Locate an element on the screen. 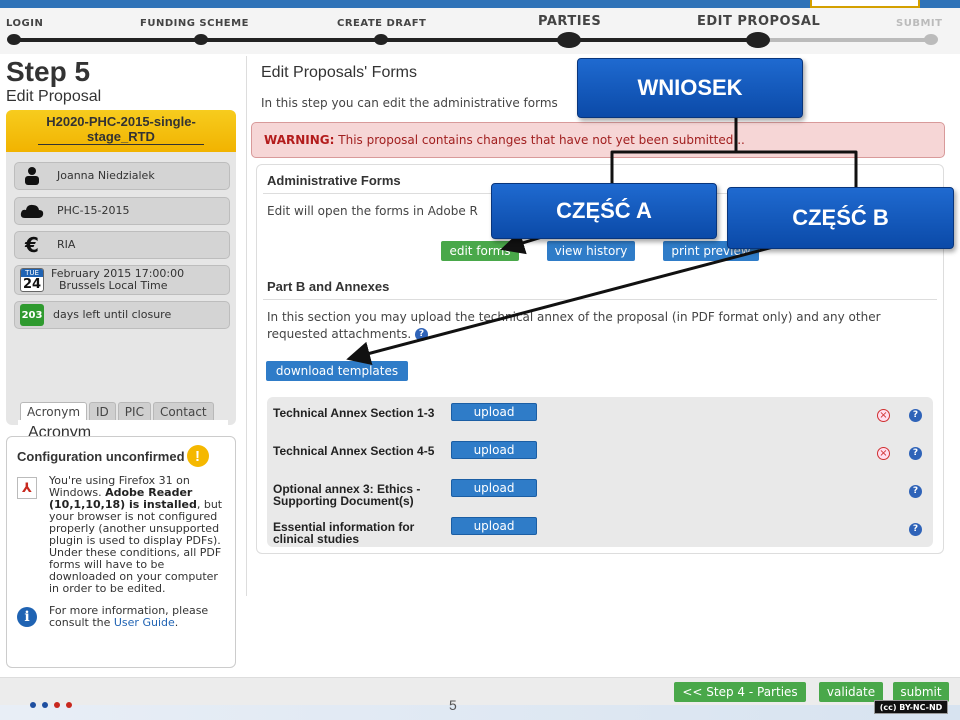 The height and width of the screenshot is (720, 960). table-row: Technical Annex Section 4-5 upload × ? is located at coordinates (600, 457).